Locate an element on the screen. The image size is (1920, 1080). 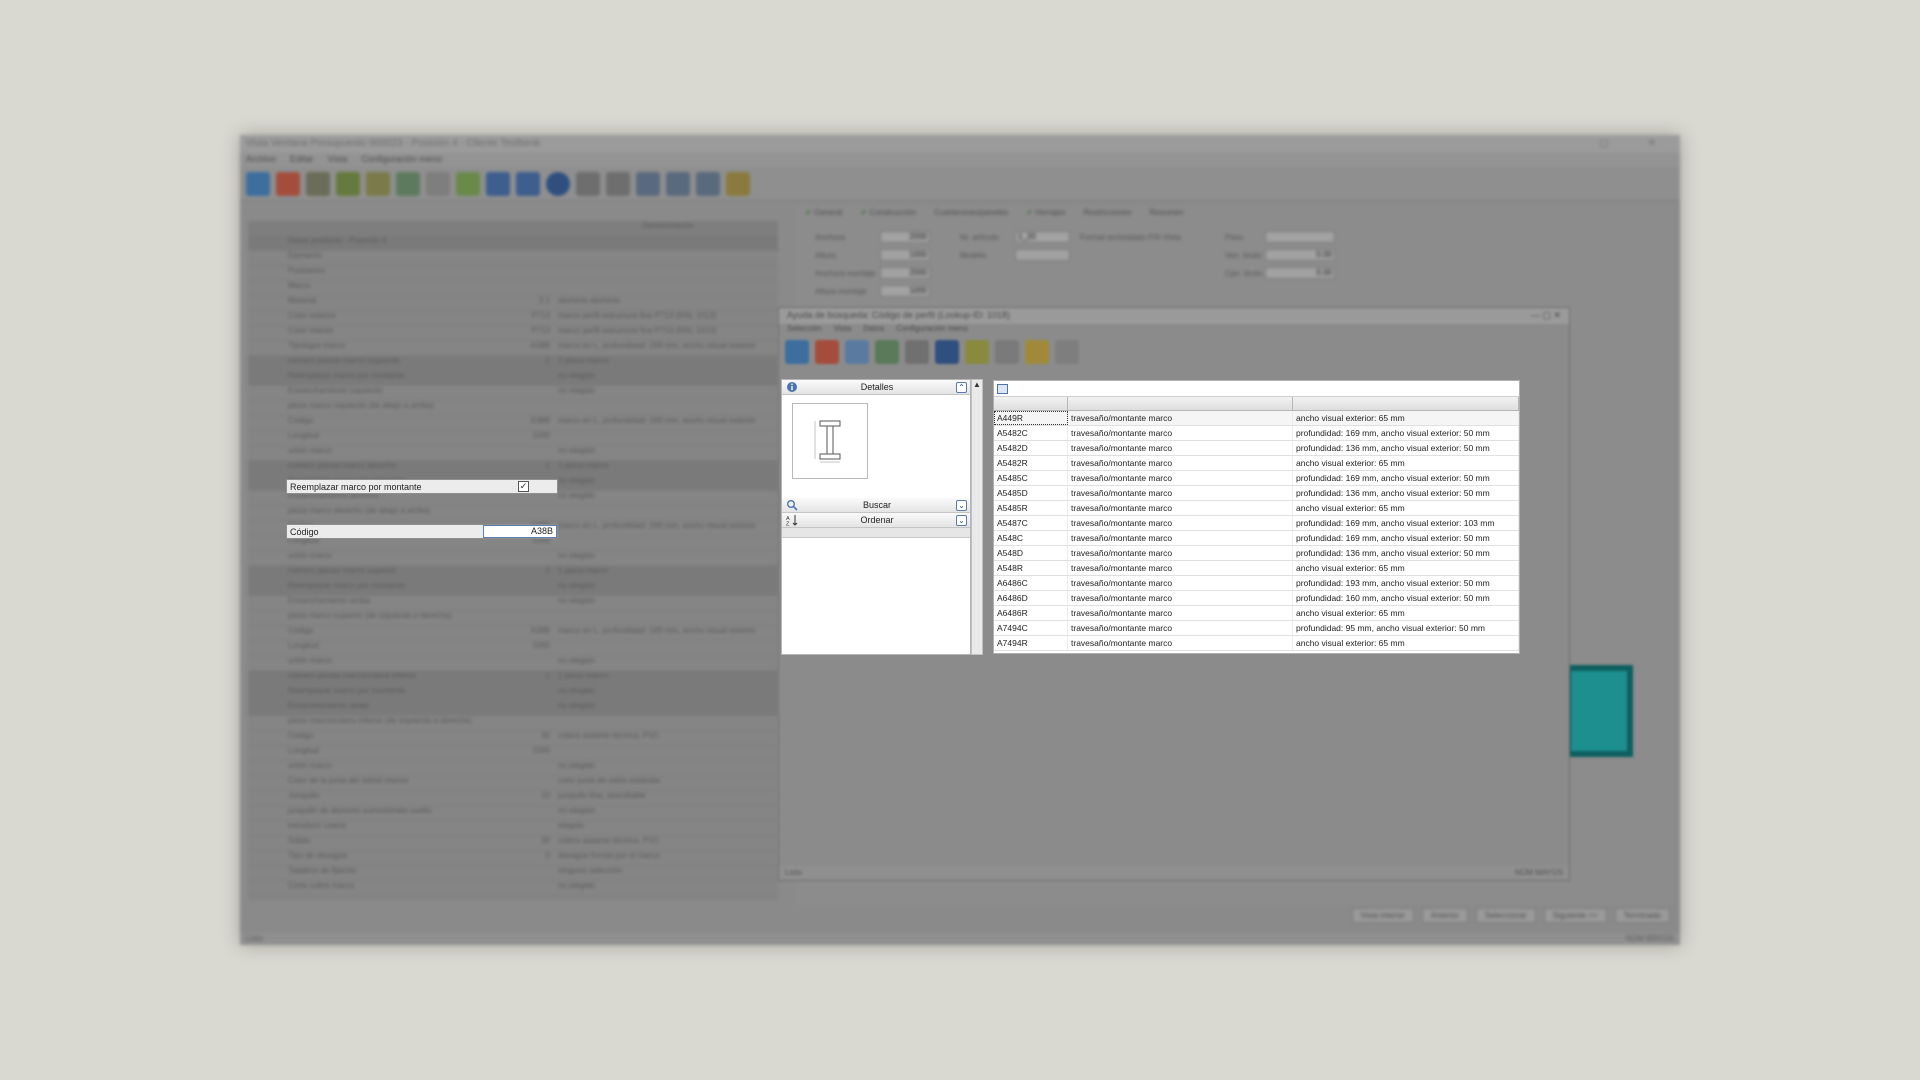
favorite-star-icon is located at coordinates (1037, 352).